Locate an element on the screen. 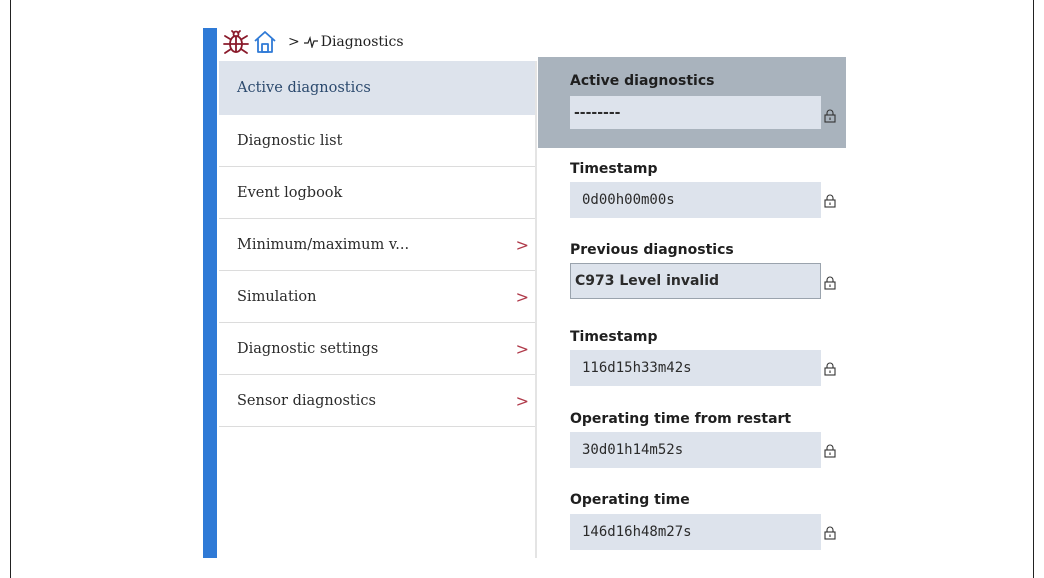 The width and height of the screenshot is (1044, 578). accent-bar is located at coordinates (210, 293).